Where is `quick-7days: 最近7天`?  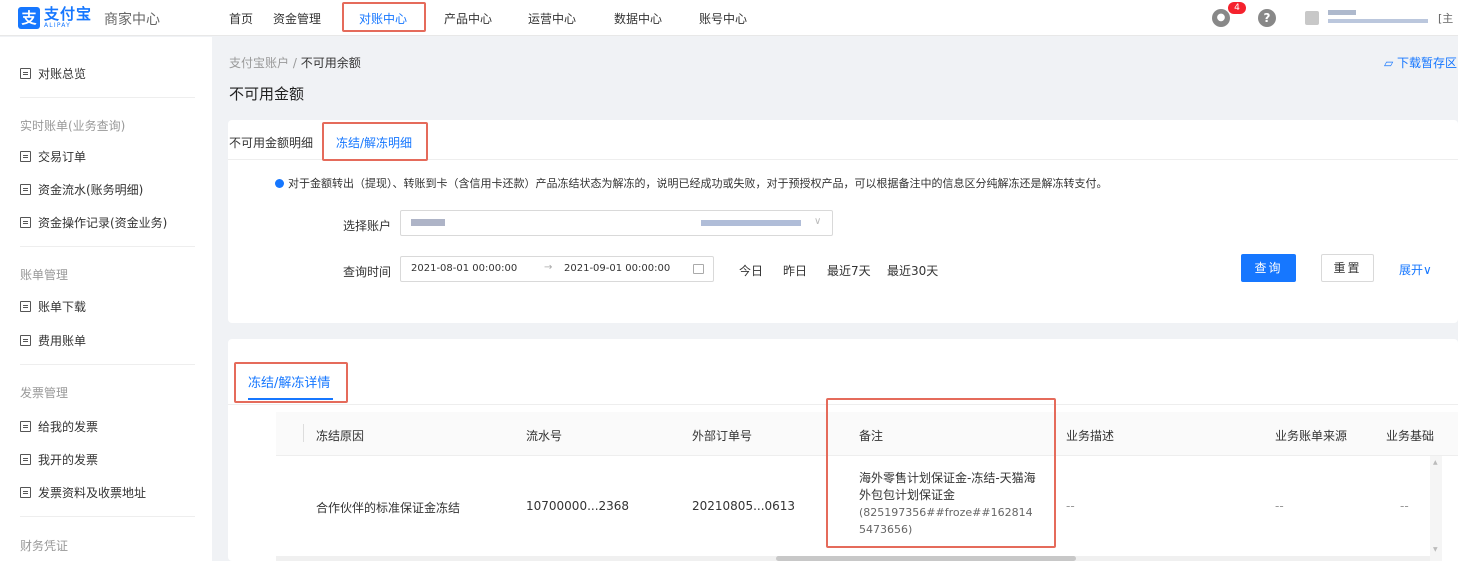
quick-7days: 最近7天 is located at coordinates (849, 270).